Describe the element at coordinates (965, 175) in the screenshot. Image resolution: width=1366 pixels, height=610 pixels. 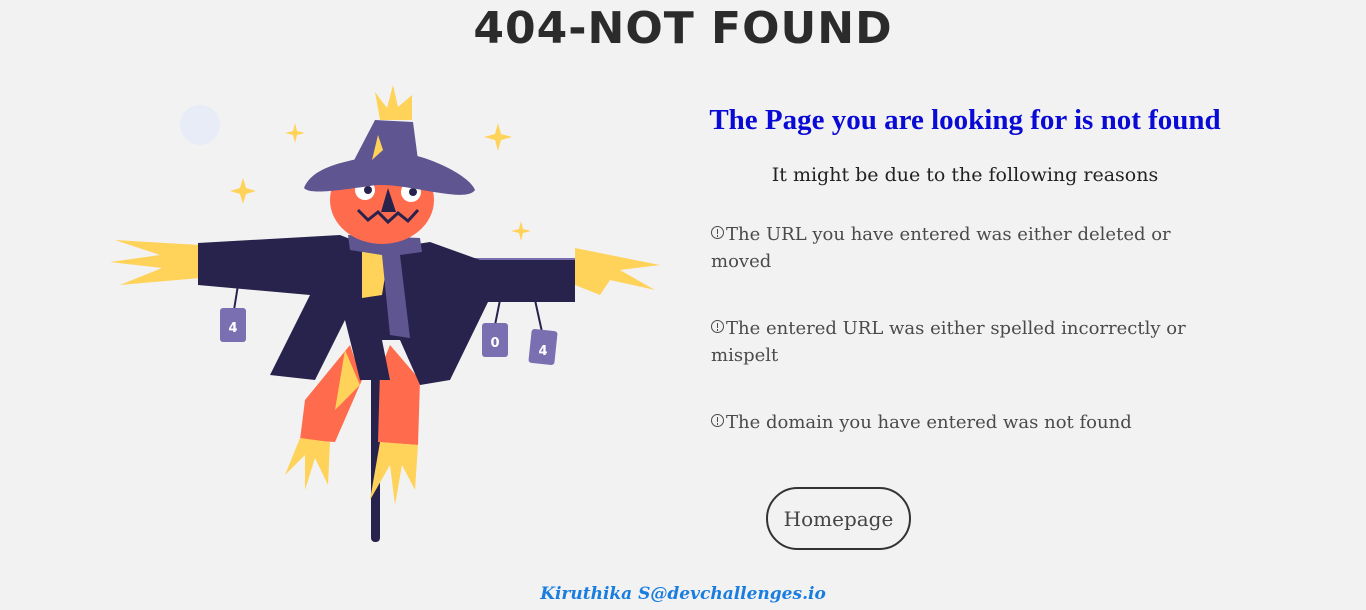
I see `reasons-heading: It might be due to the following reasons` at that location.